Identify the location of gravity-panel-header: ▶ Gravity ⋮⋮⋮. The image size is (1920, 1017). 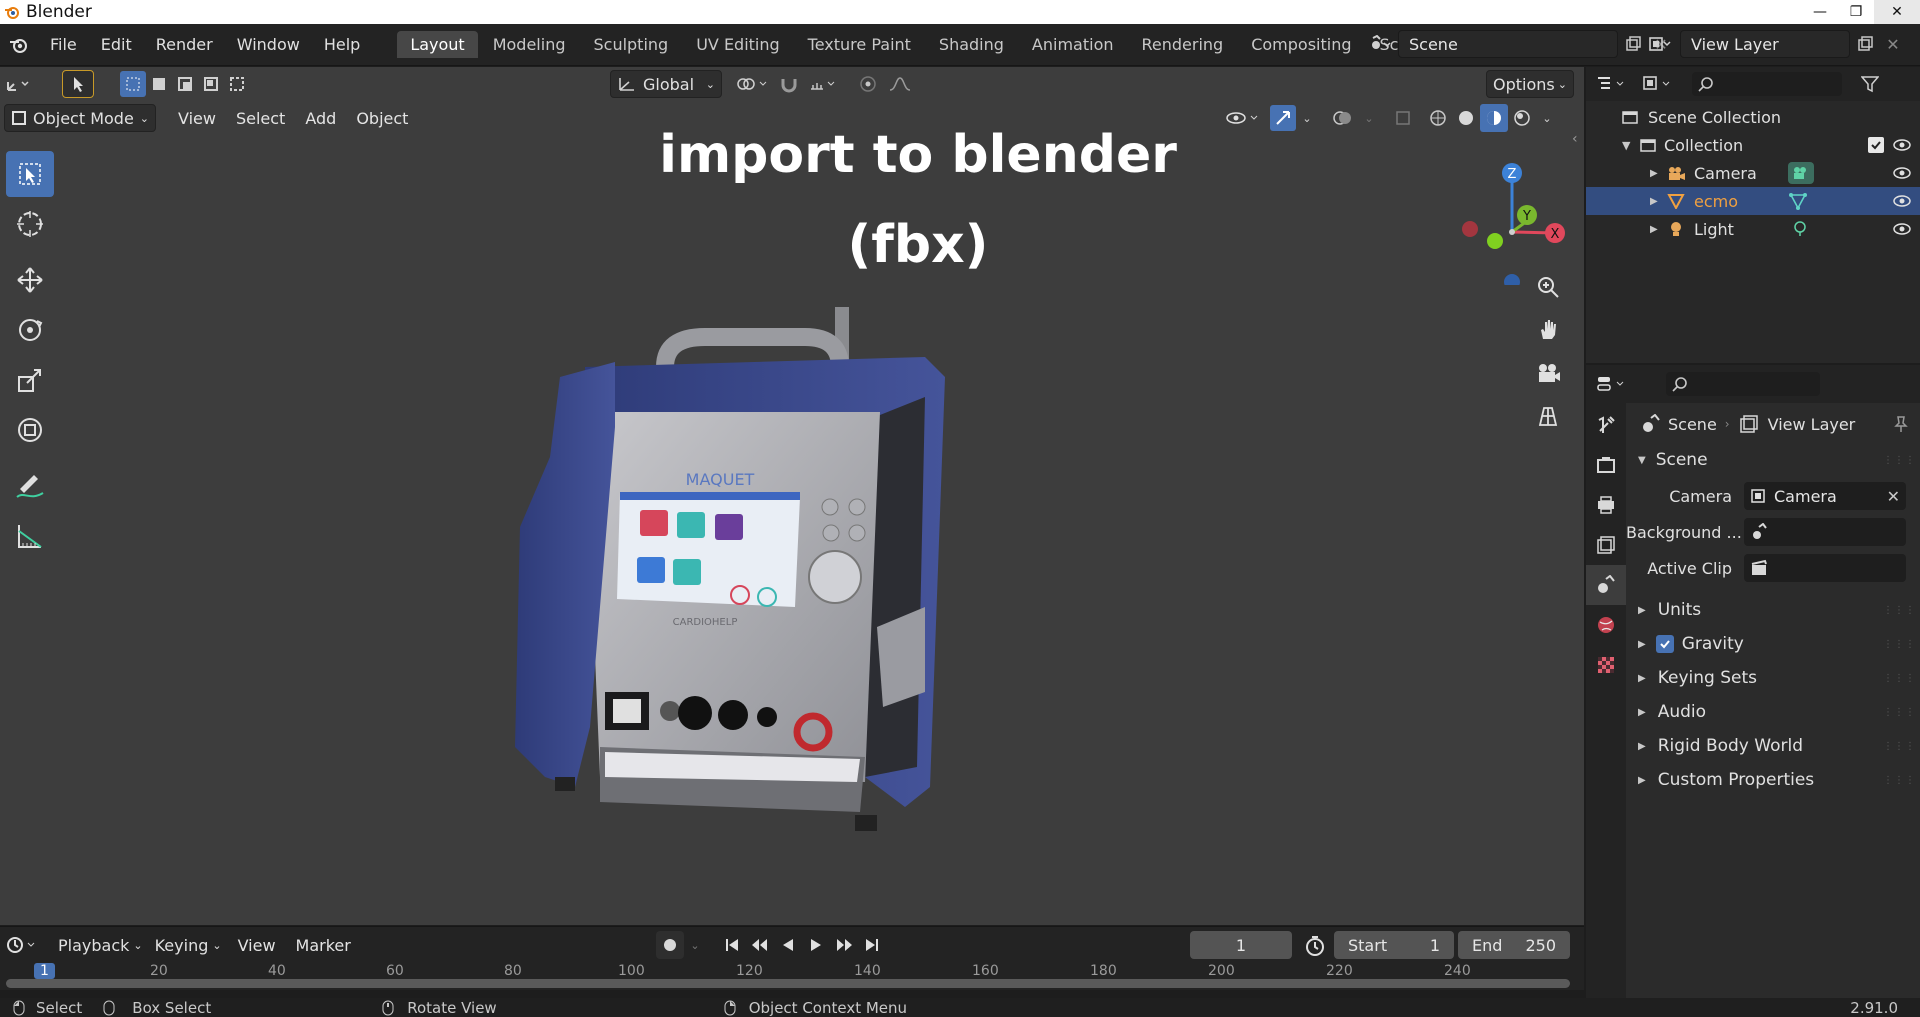
(1773, 644).